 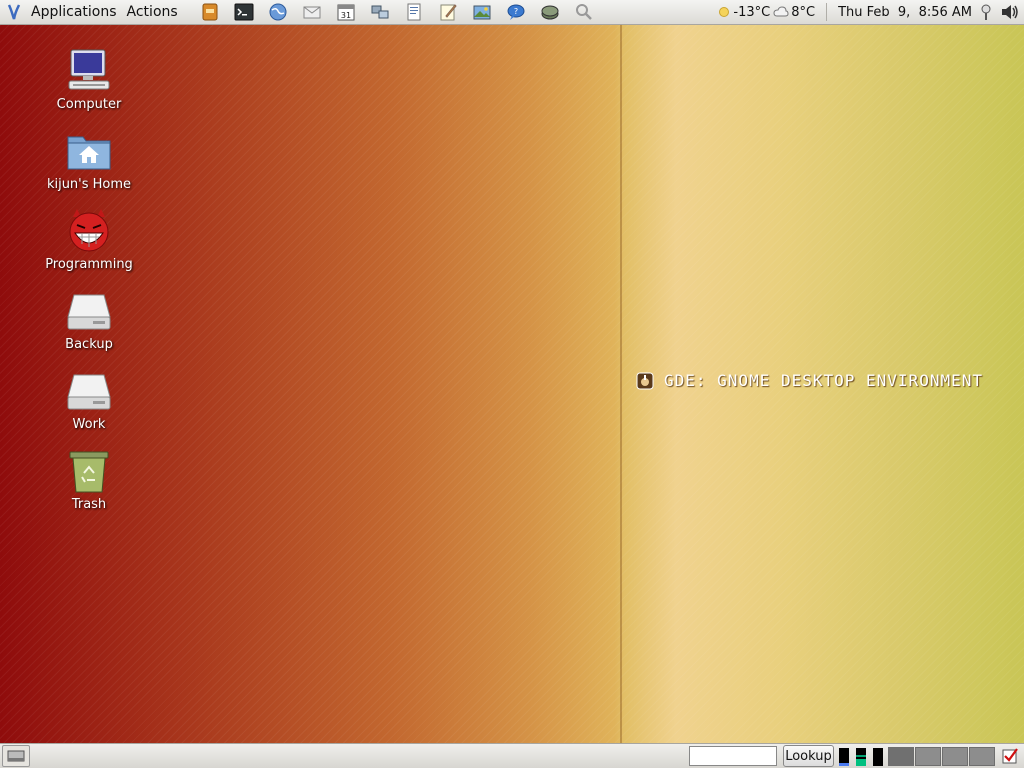 What do you see at coordinates (1010, 12) in the screenshot?
I see `volume-icon` at bounding box center [1010, 12].